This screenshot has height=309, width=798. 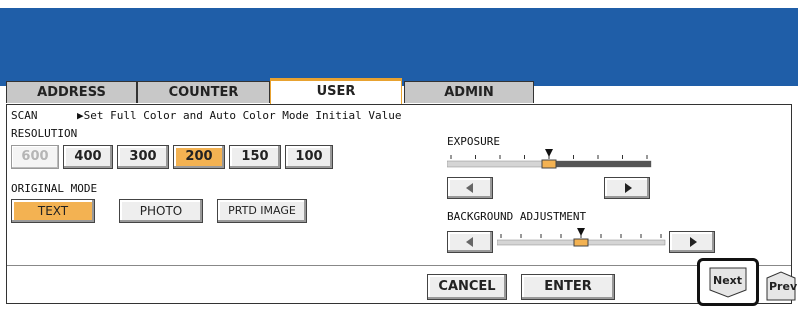 I want to click on resolution-600-button: 600, so click(x=35, y=157).